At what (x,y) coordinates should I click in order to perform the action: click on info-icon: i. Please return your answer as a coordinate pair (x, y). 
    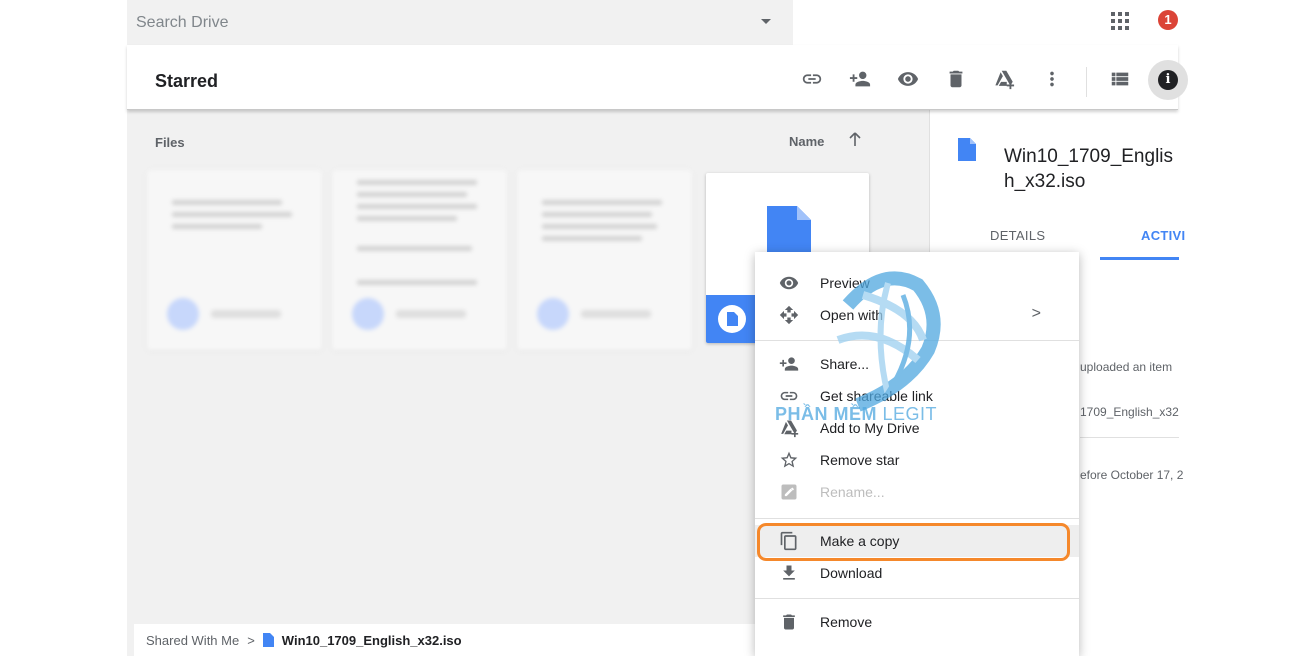
    Looking at the image, I should click on (1168, 80).